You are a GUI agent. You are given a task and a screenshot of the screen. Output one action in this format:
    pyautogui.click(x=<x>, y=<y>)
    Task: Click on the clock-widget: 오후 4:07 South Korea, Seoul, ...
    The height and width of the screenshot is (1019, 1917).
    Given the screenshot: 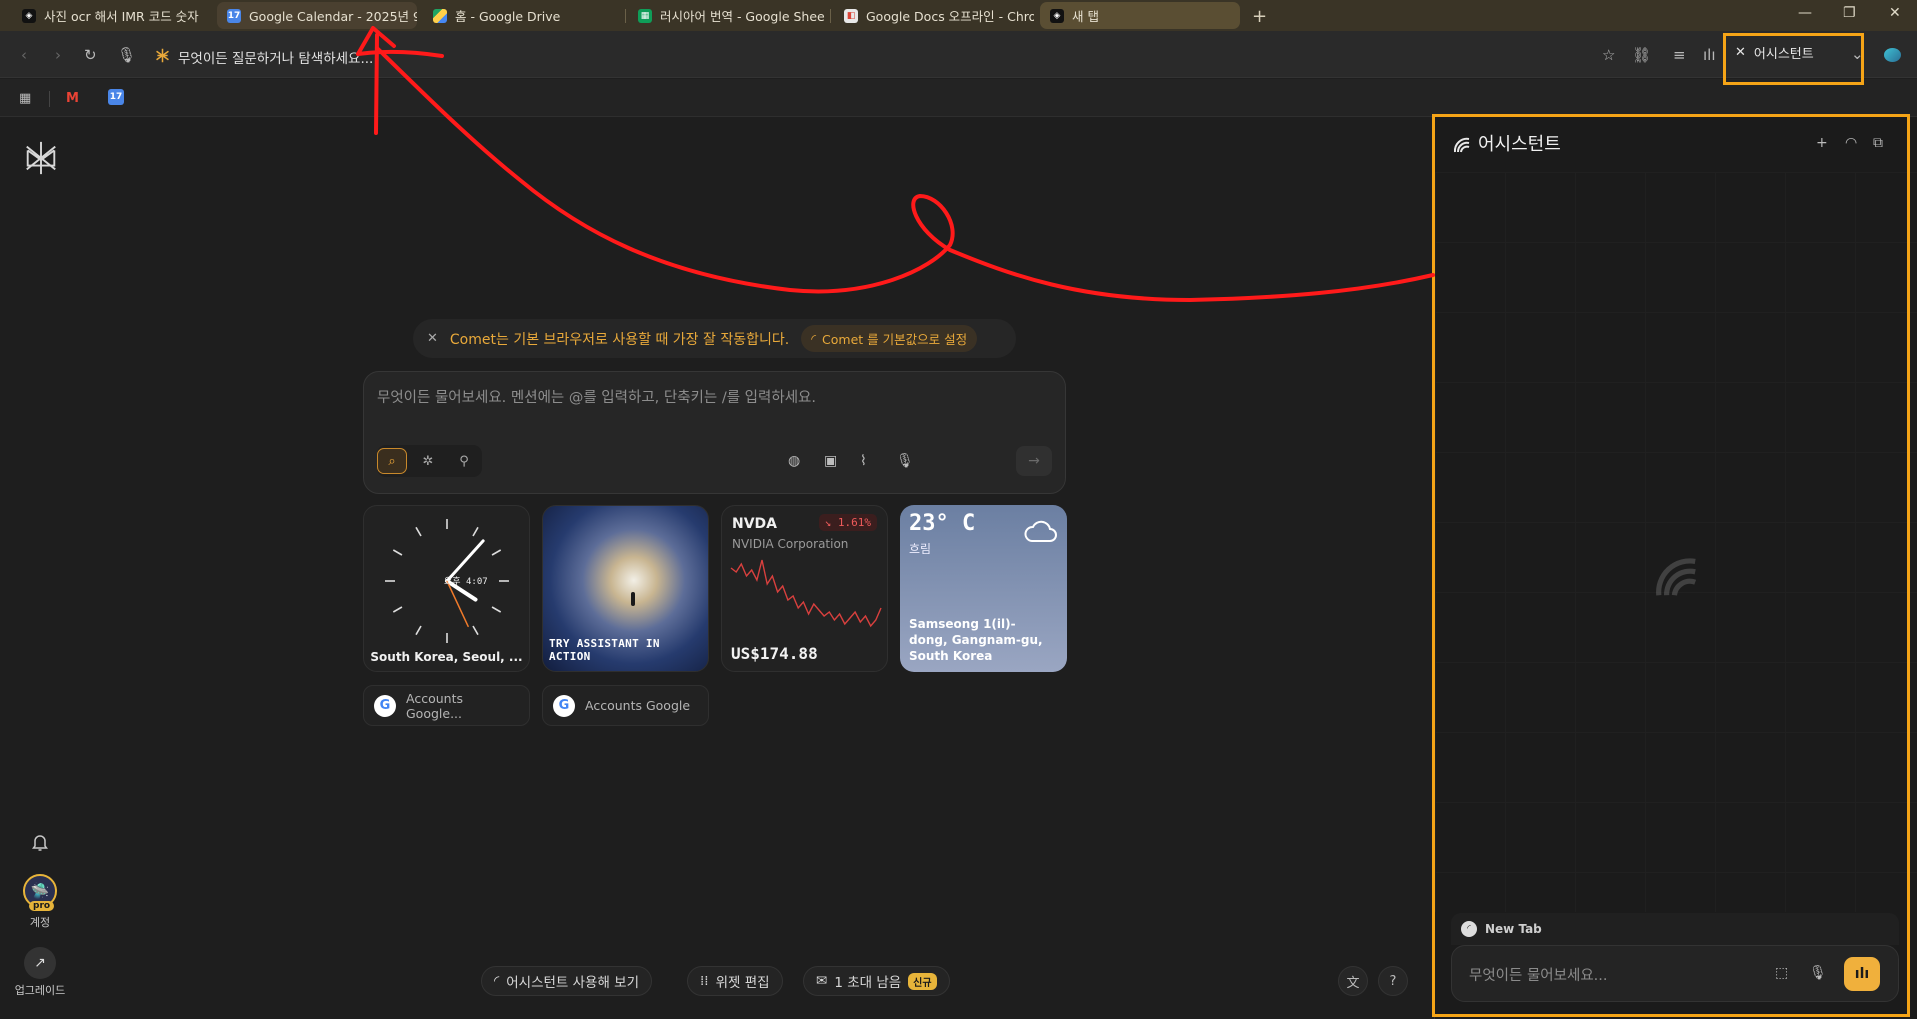 What is the action you would take?
    pyautogui.click(x=446, y=588)
    